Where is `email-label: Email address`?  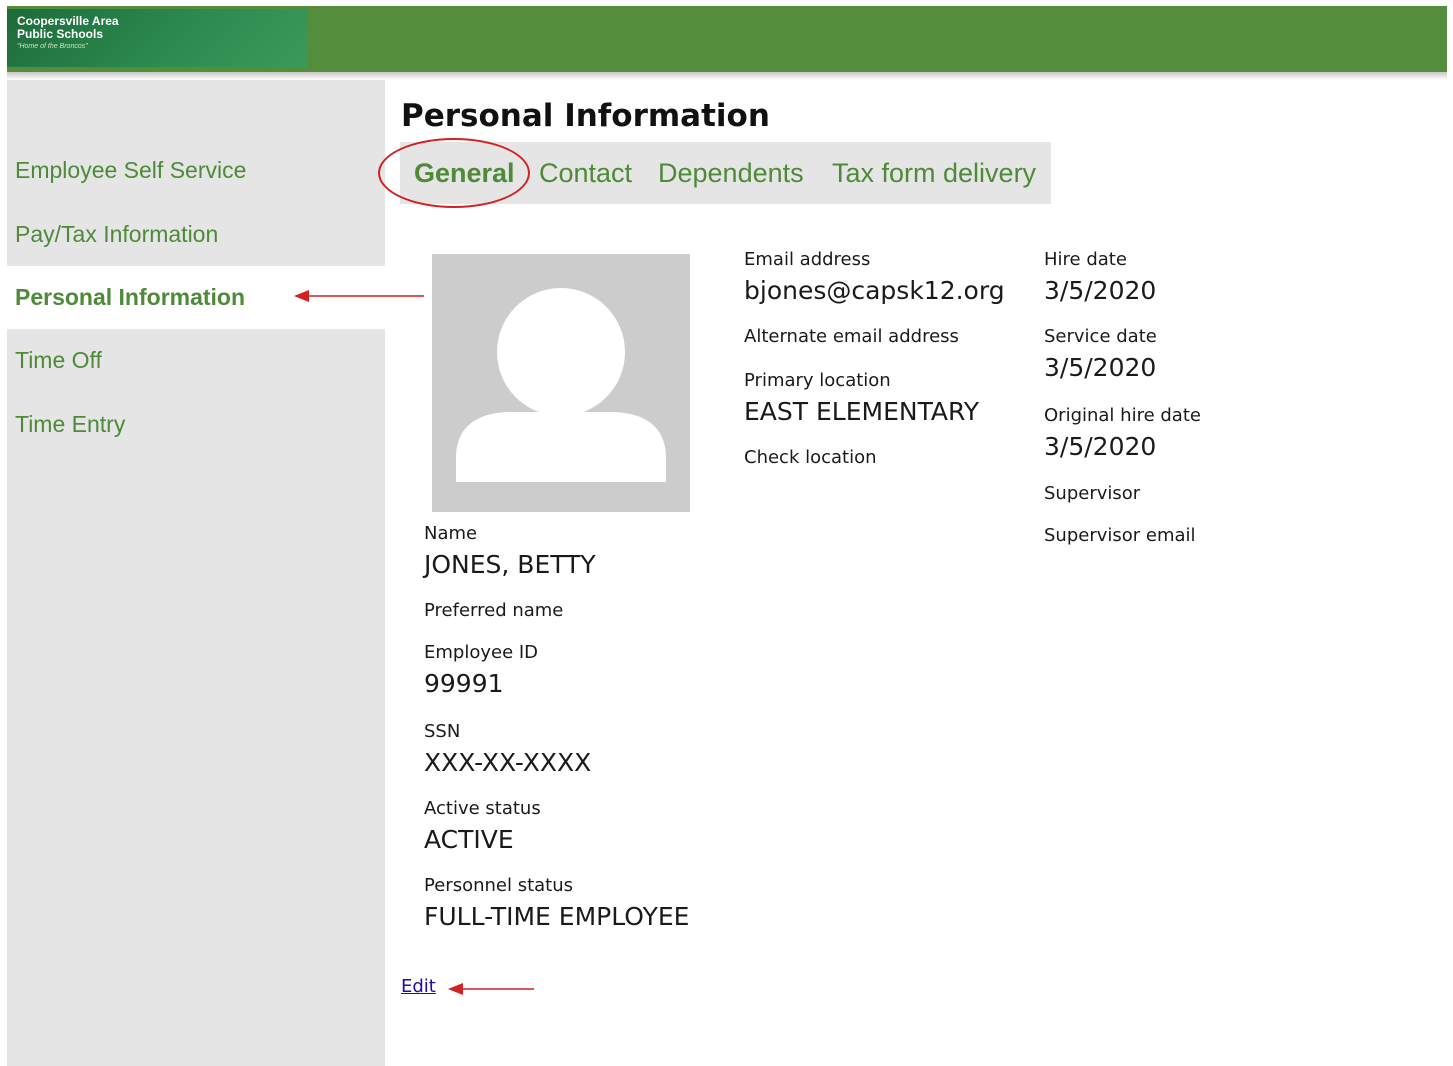
email-label: Email address is located at coordinates (807, 259).